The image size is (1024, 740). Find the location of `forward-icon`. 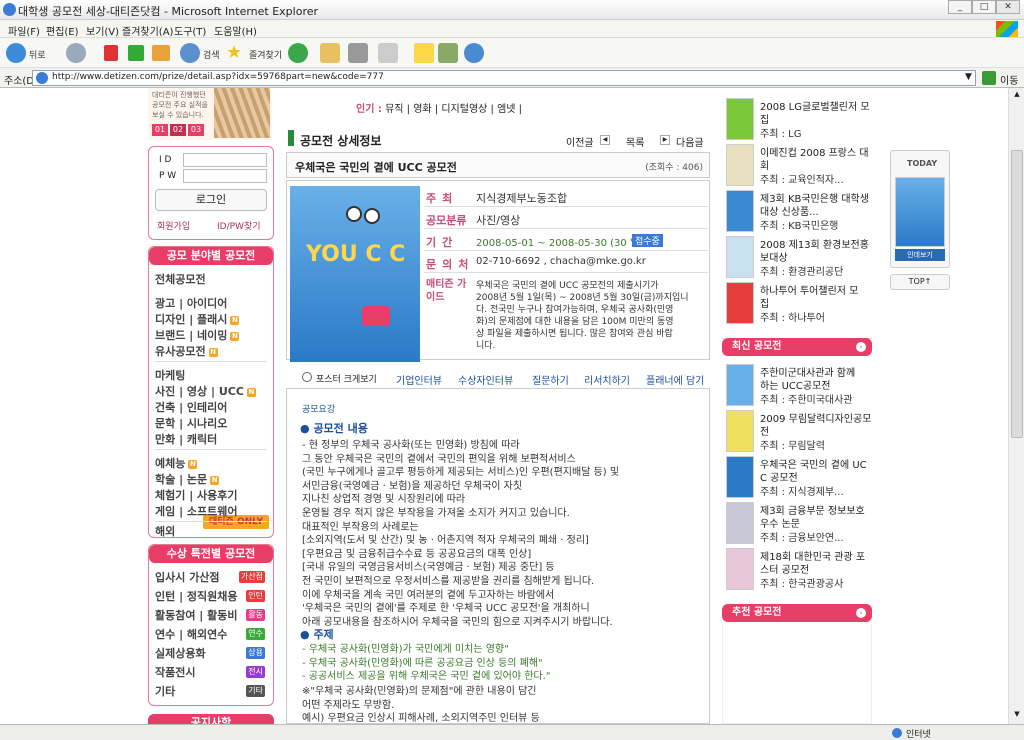

forward-icon is located at coordinates (76, 53).